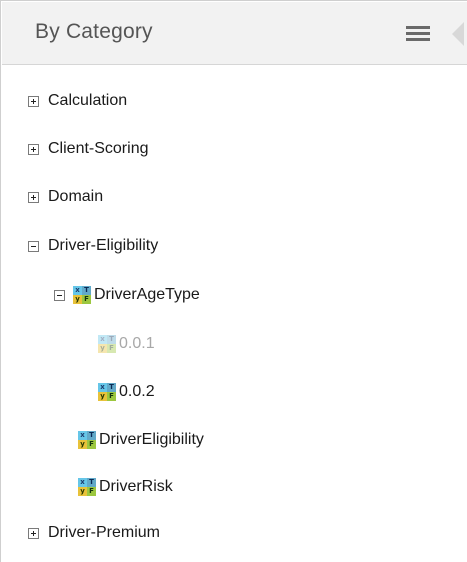  Describe the element at coordinates (418, 34) in the screenshot. I see `hamburger-menu-icon` at that location.